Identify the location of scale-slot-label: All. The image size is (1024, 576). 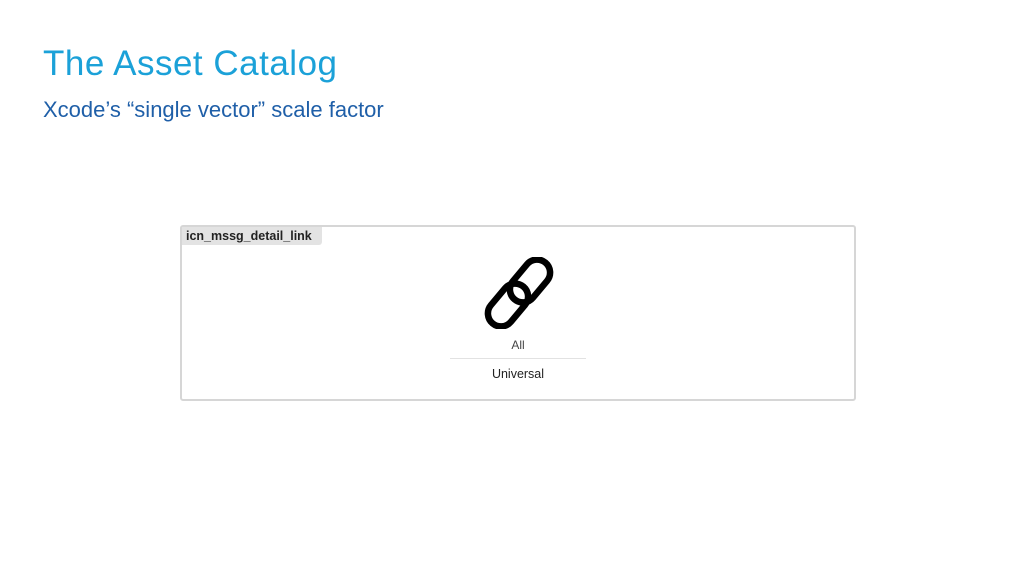
(518, 345).